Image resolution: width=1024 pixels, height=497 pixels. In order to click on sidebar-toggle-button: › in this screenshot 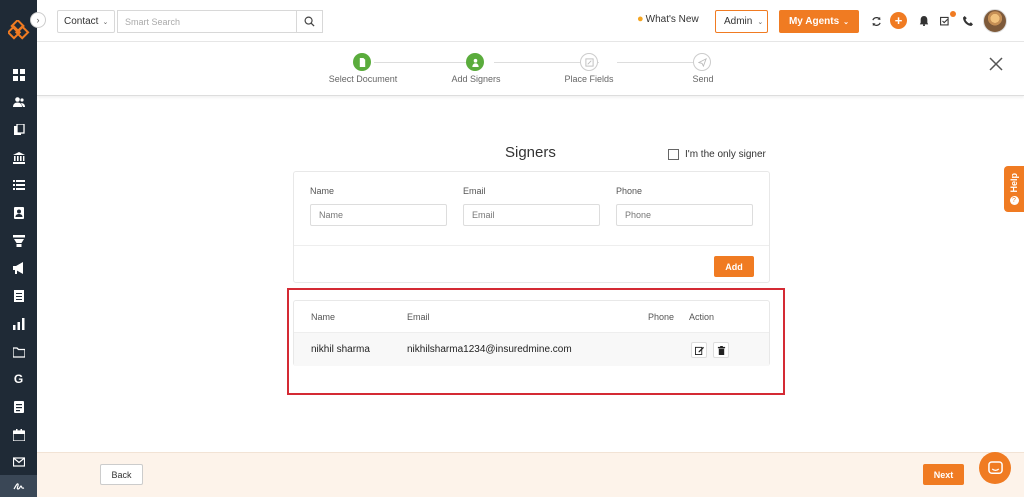, I will do `click(38, 20)`.